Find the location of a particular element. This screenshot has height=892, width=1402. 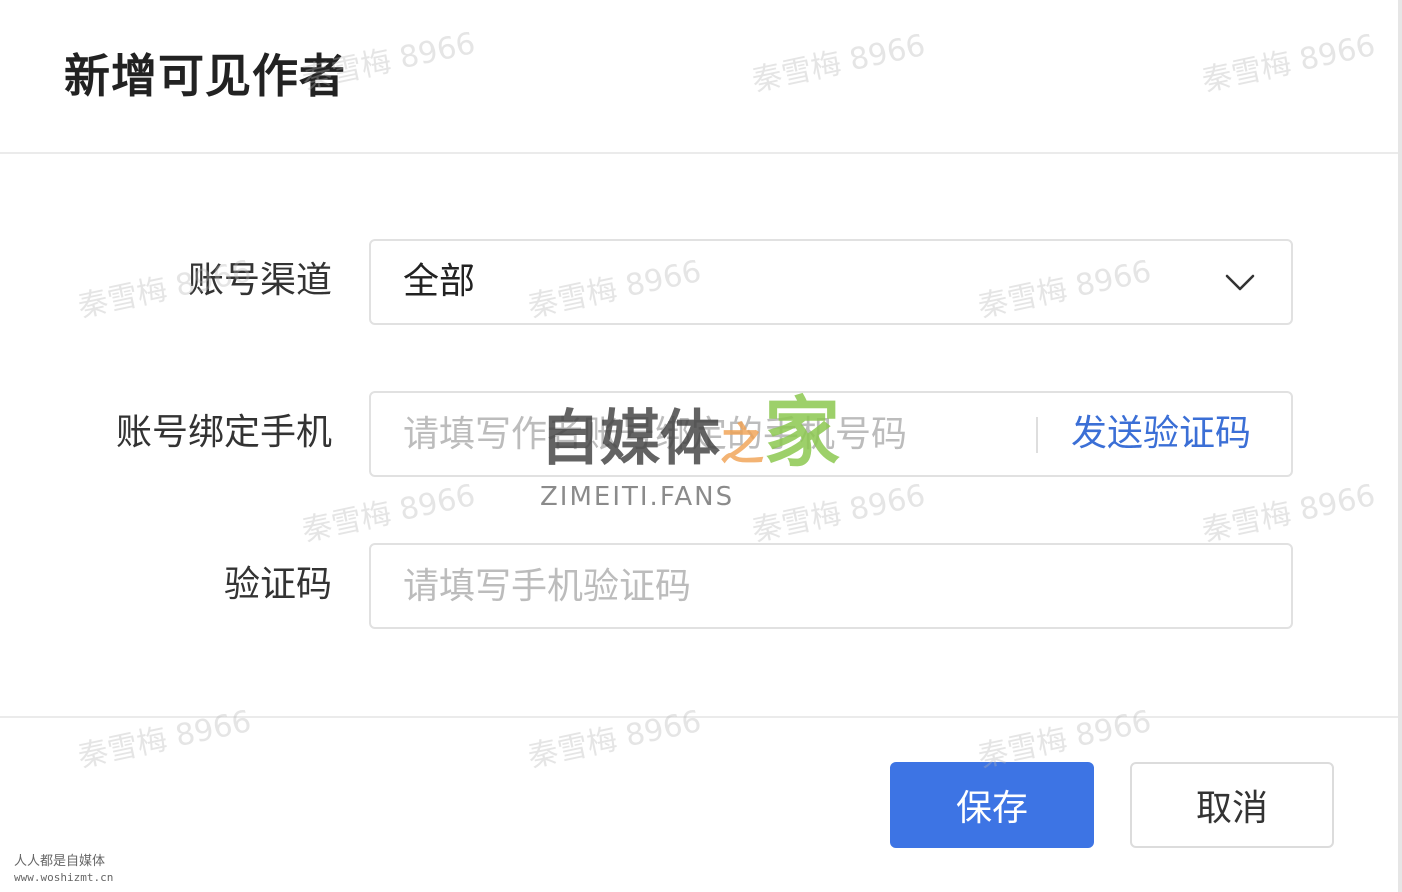

footer-divider is located at coordinates (699, 717).